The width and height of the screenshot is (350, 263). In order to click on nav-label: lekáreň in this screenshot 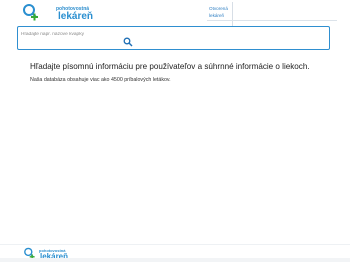, I will do `click(217, 15)`.